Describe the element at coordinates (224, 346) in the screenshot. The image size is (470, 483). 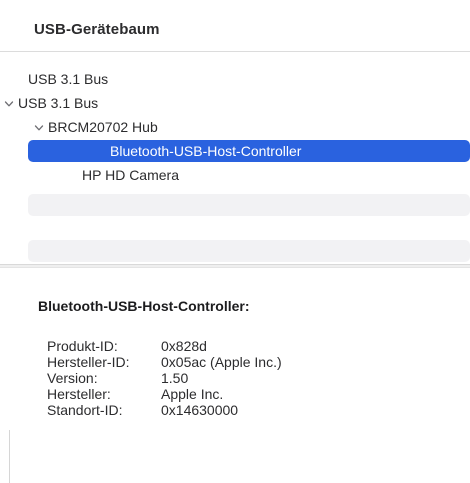
I see `property-row-product-id: Produkt-ID: 0x828d` at that location.